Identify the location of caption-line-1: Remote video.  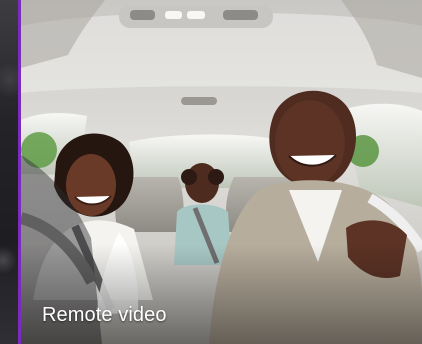
(104, 315).